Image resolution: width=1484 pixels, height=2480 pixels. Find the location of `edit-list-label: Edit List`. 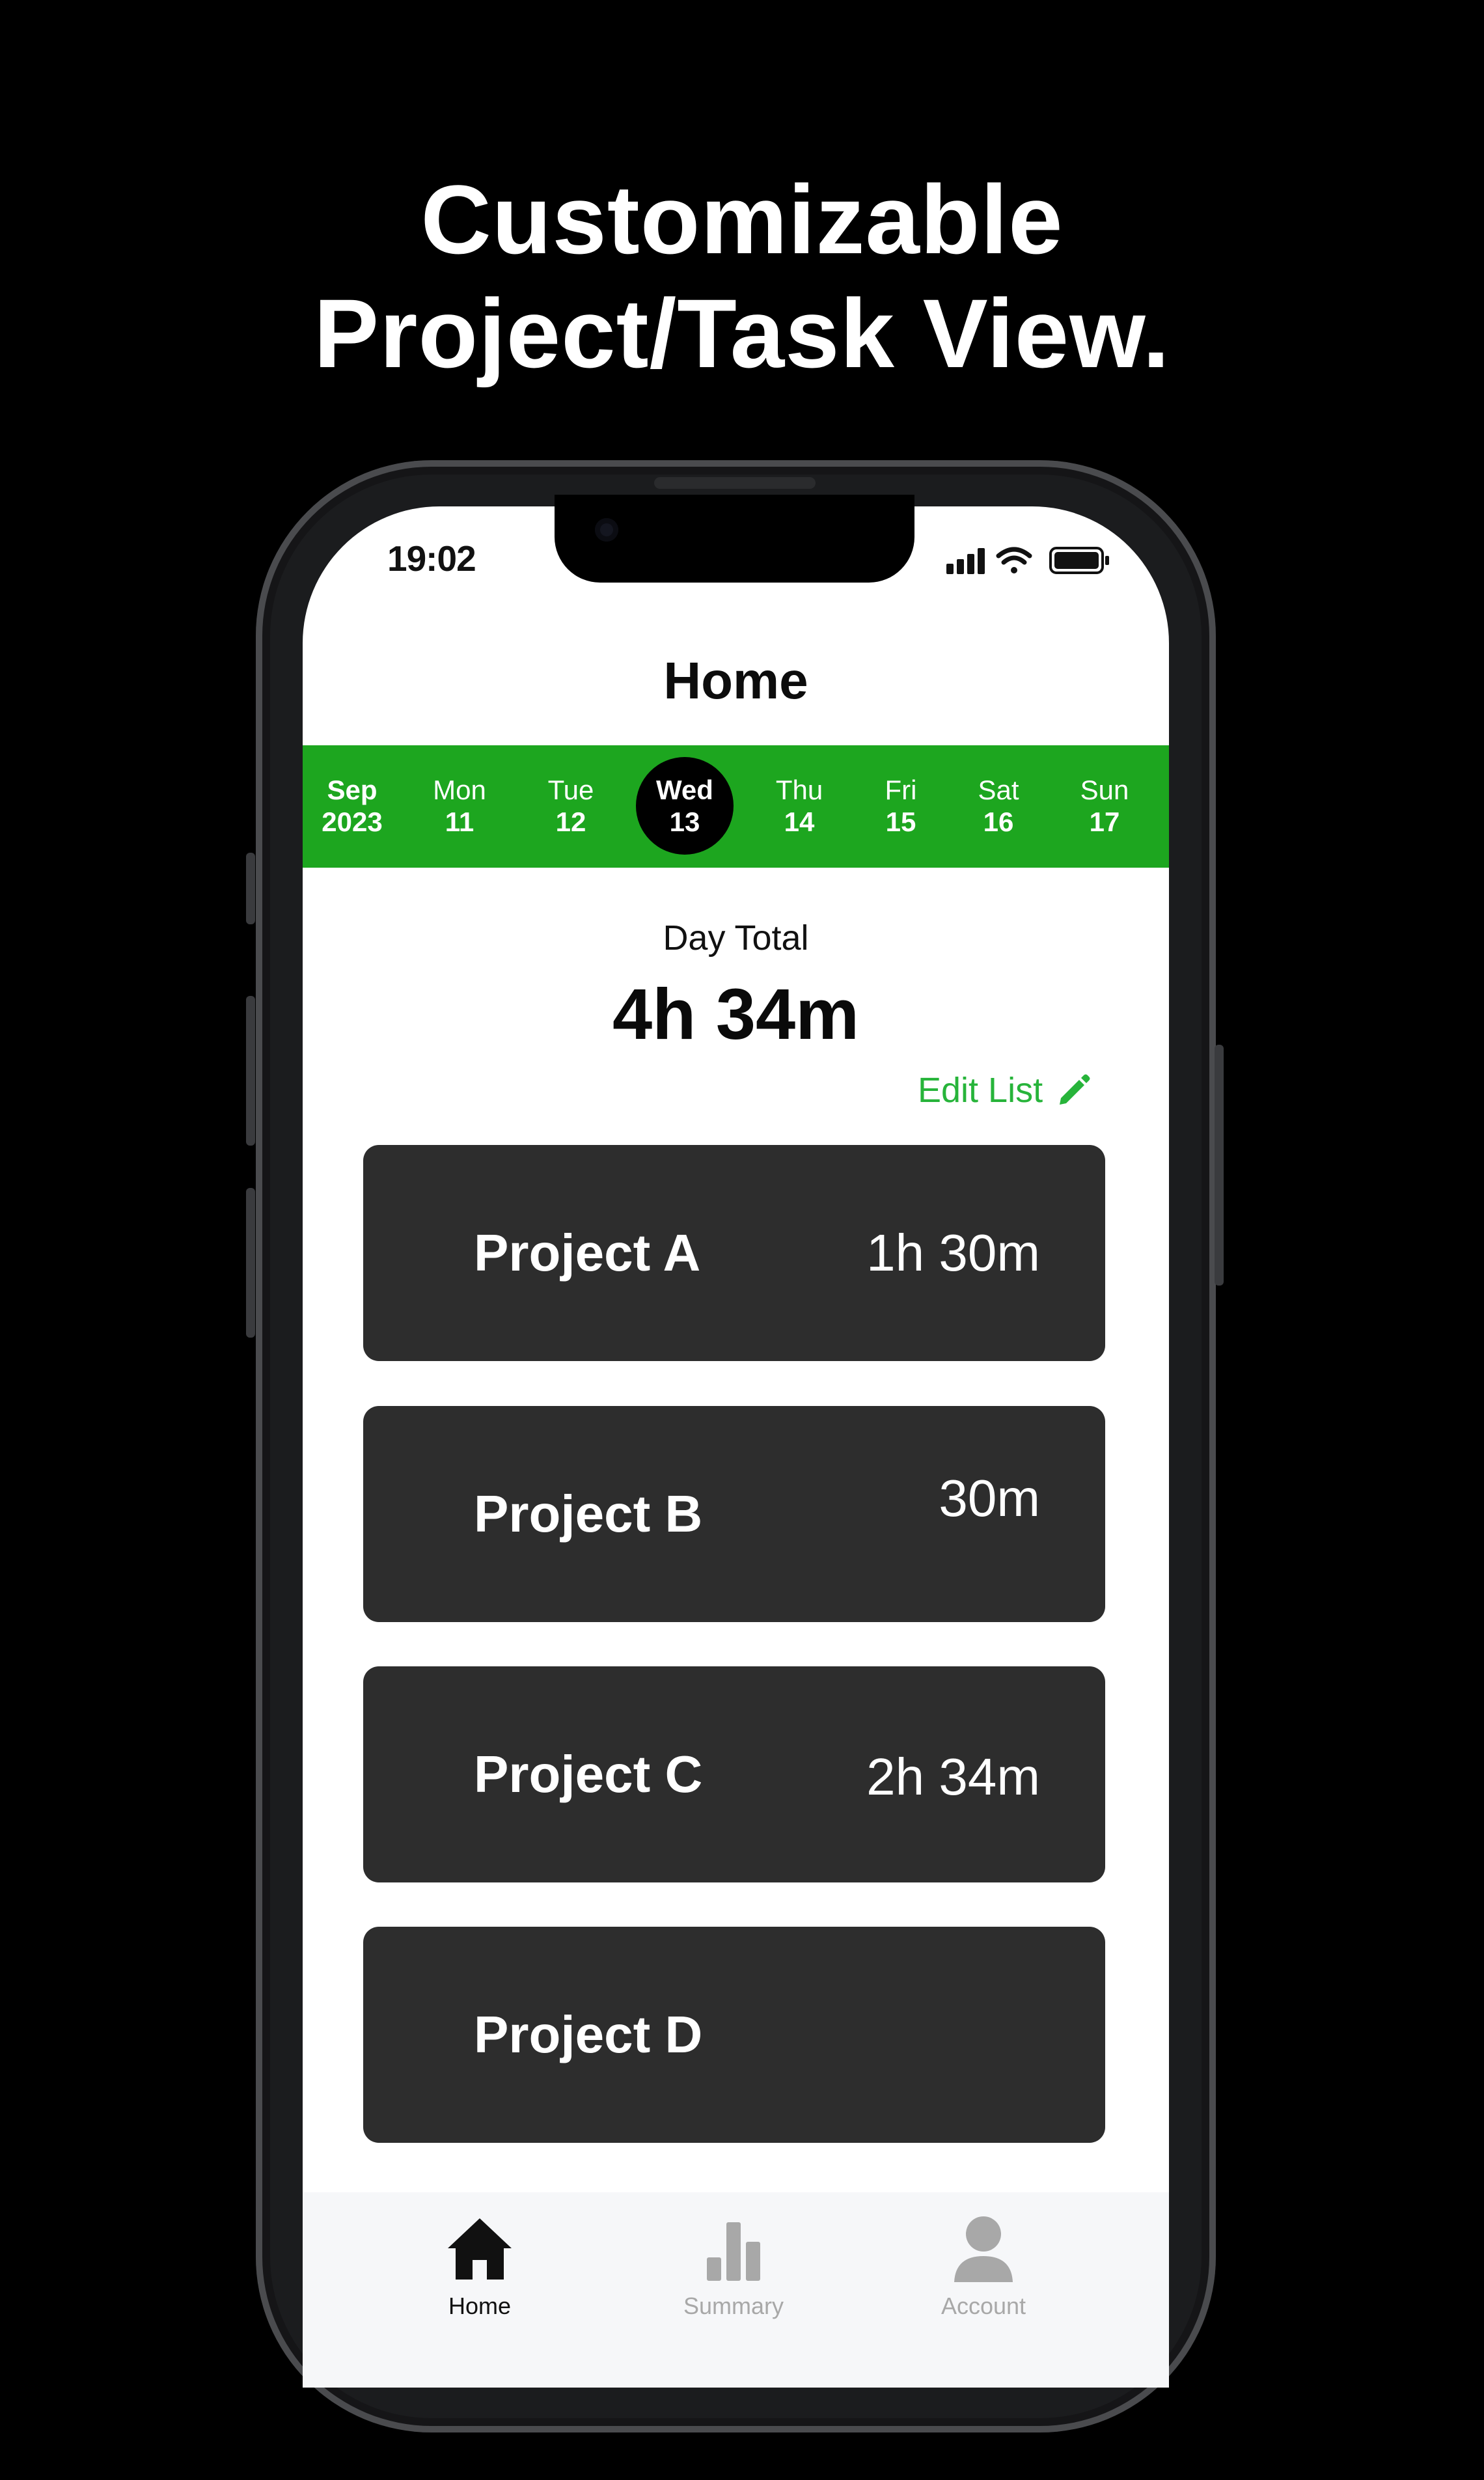

edit-list-label: Edit List is located at coordinates (980, 1090).